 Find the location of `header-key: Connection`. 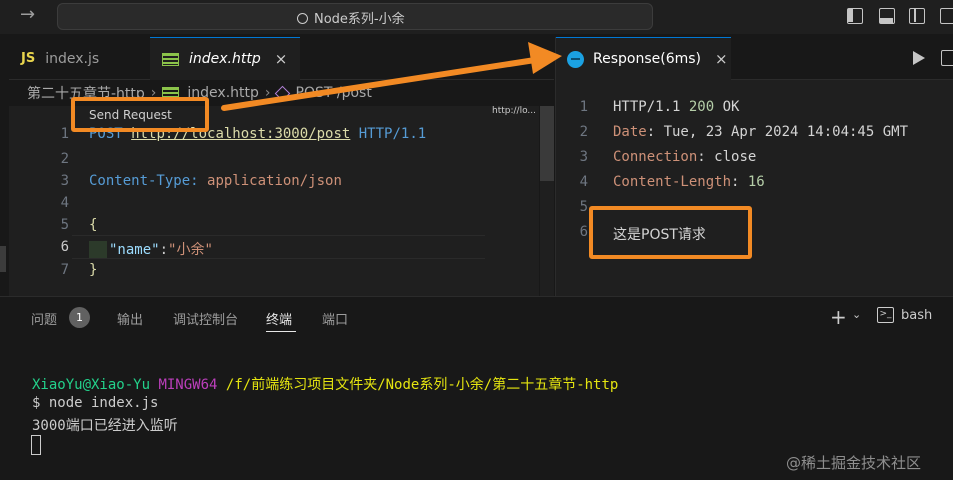

header-key: Connection is located at coordinates (655, 157).